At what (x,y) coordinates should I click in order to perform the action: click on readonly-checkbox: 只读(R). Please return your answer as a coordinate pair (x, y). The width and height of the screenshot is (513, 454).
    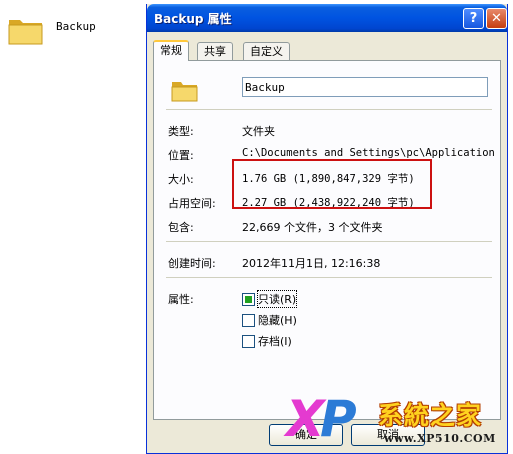
    Looking at the image, I should click on (270, 299).